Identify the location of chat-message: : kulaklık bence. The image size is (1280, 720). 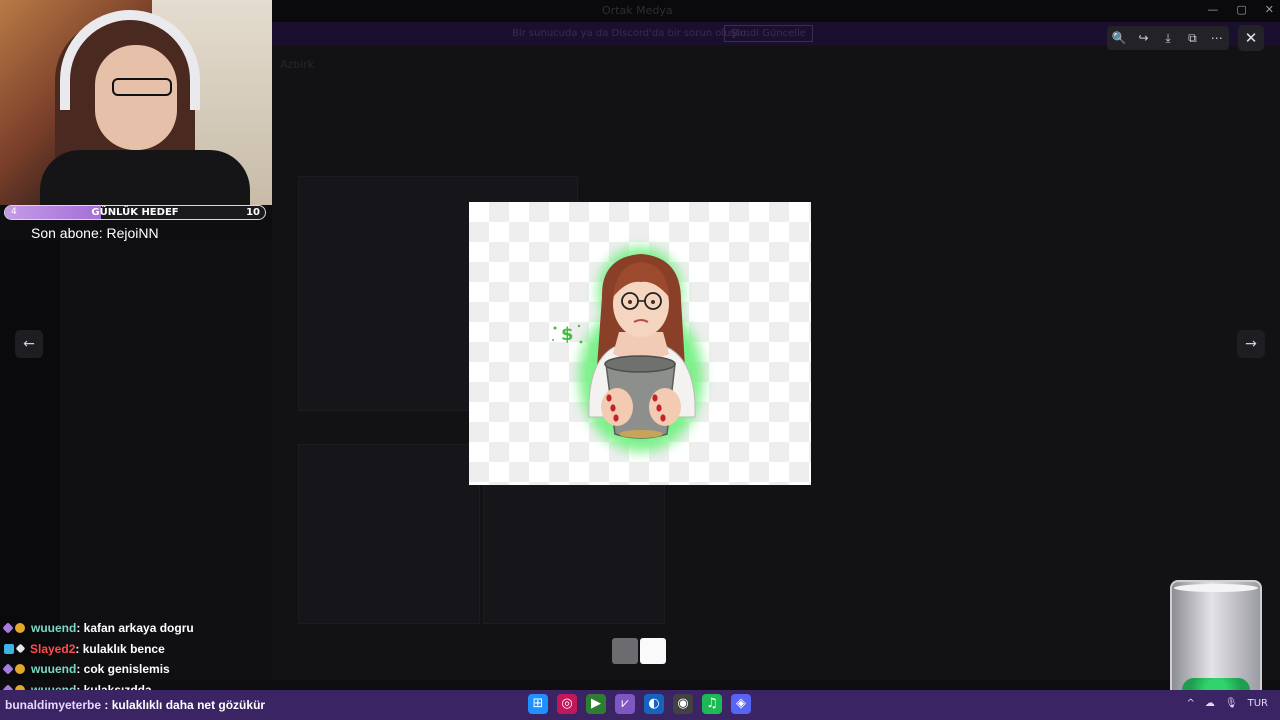
(120, 648).